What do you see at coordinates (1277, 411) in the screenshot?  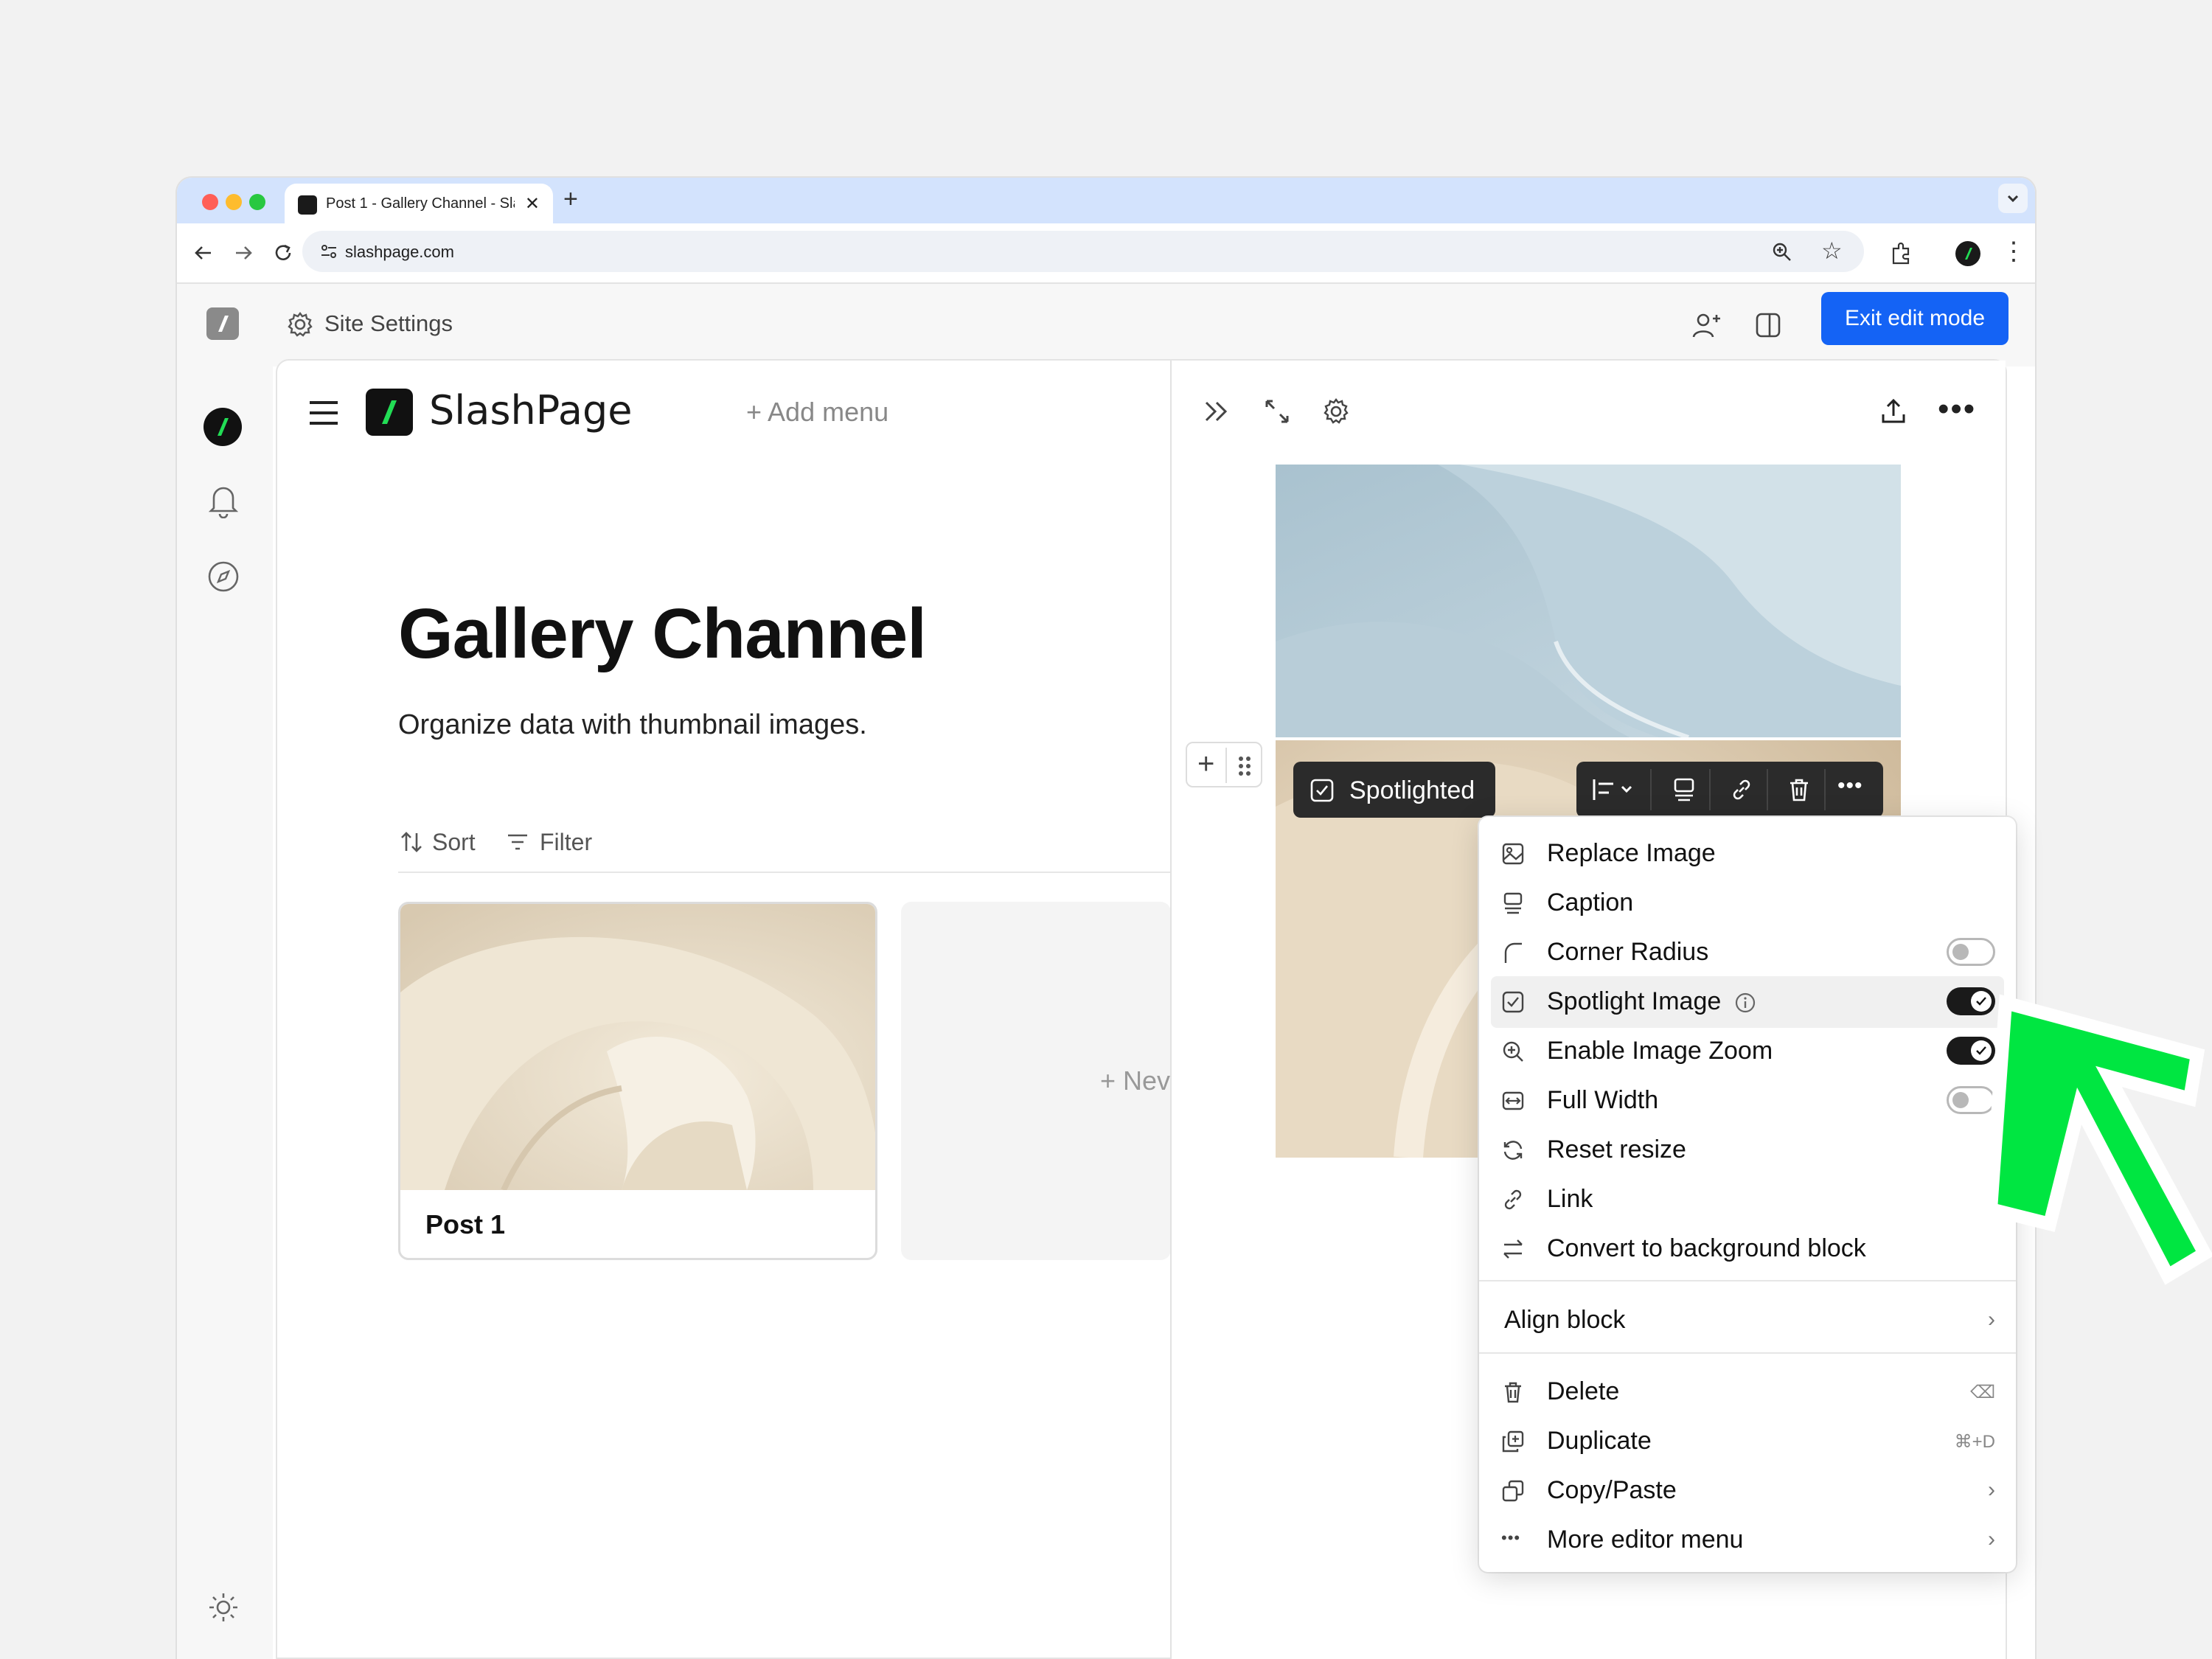 I see `expand-icon` at bounding box center [1277, 411].